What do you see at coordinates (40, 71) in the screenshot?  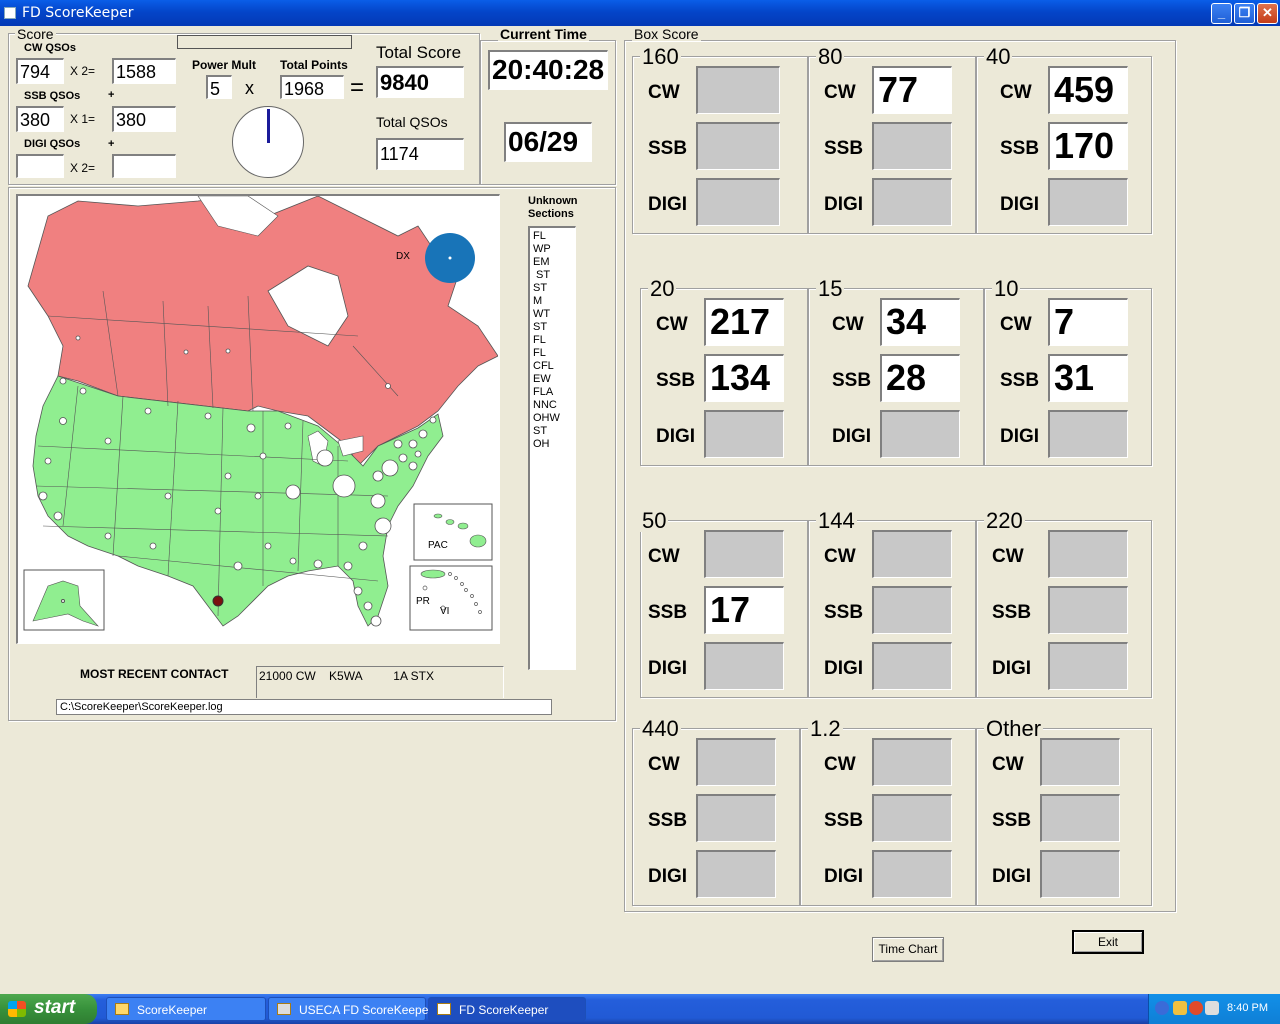 I see `cw-qsos-field: 794` at bounding box center [40, 71].